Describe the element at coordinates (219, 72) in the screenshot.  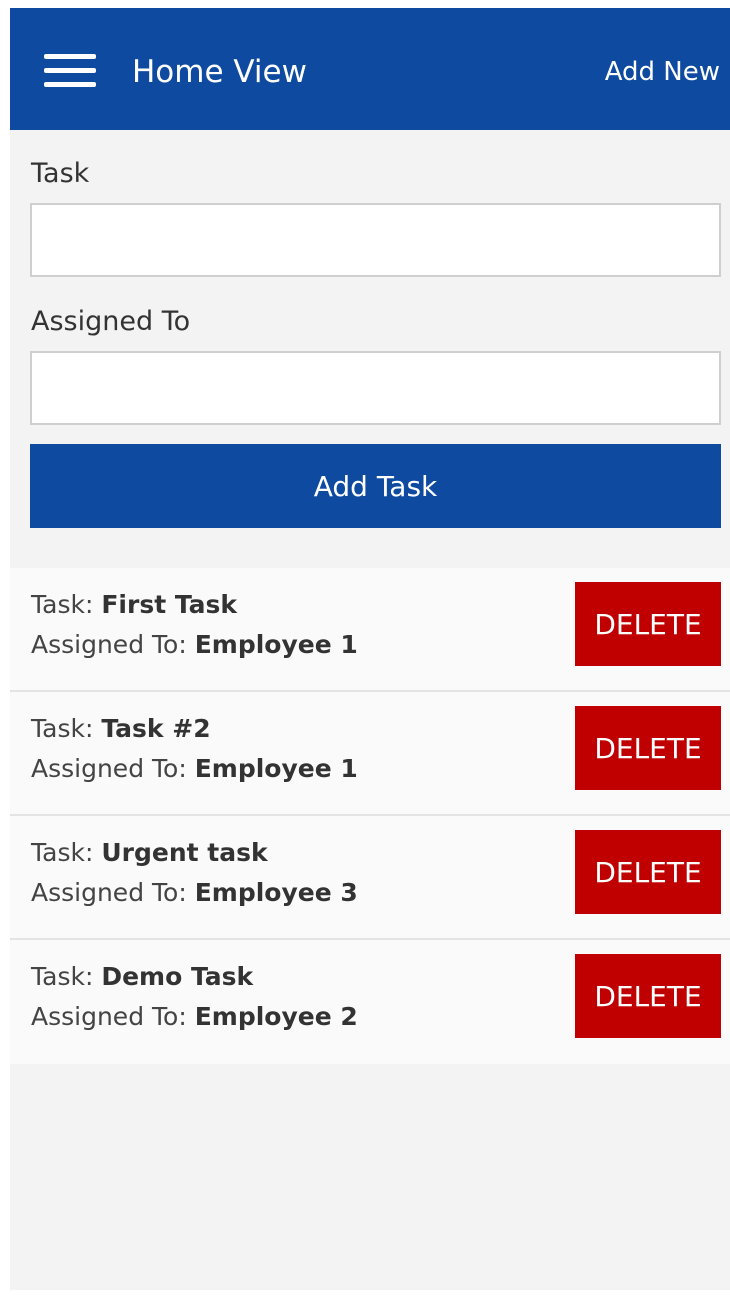
I see `page-title: Home View` at that location.